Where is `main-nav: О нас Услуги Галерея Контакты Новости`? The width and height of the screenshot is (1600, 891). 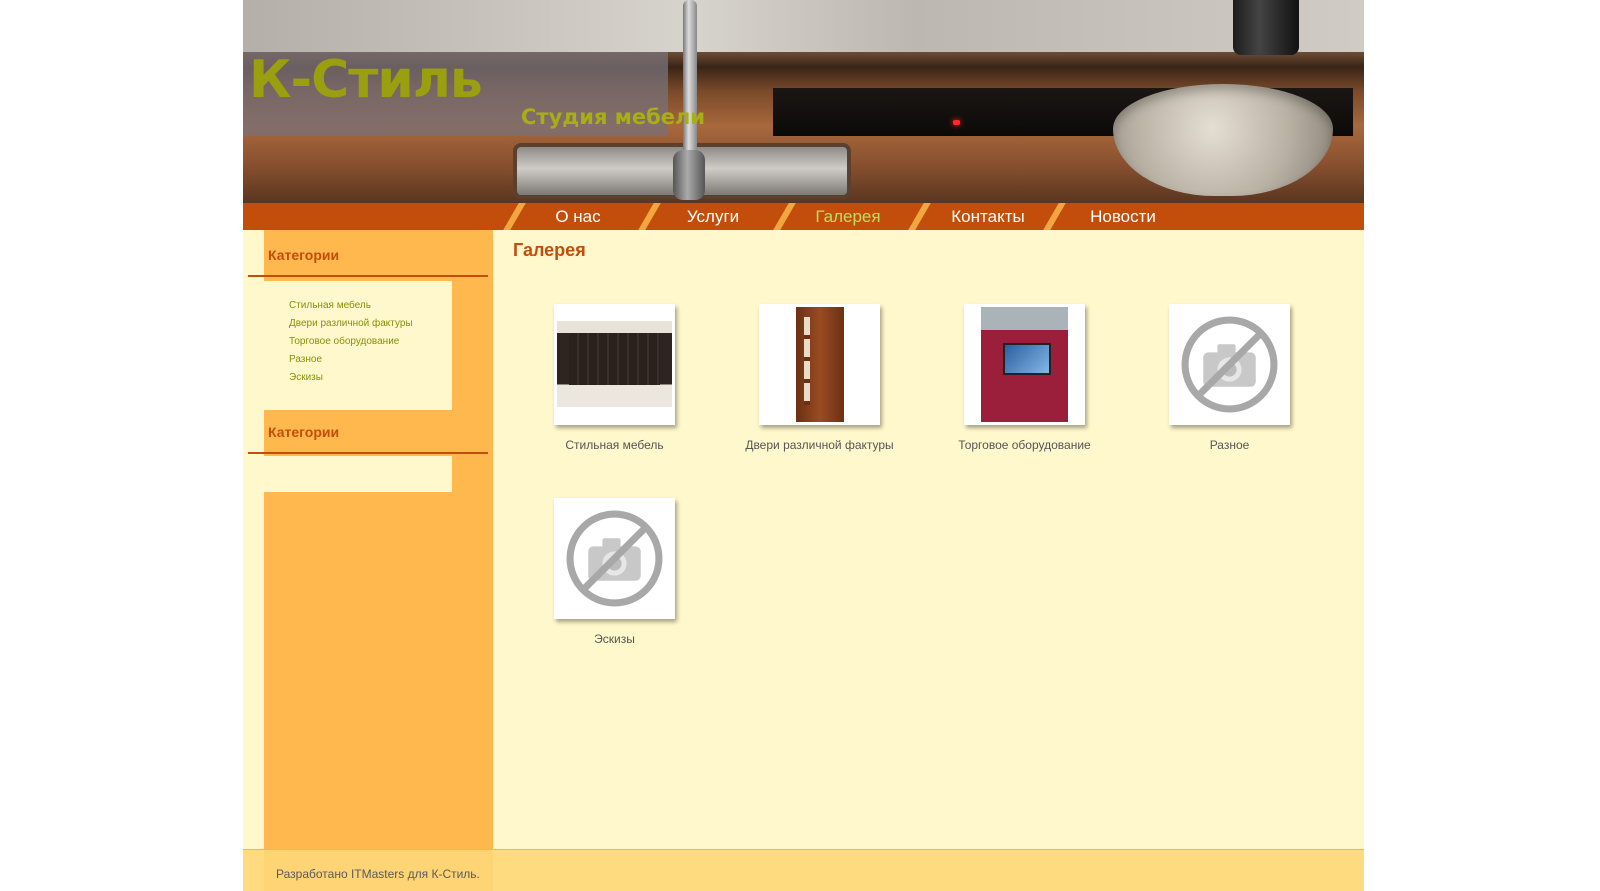 main-nav: О нас Услуги Галерея Контакты Новости is located at coordinates (803, 216).